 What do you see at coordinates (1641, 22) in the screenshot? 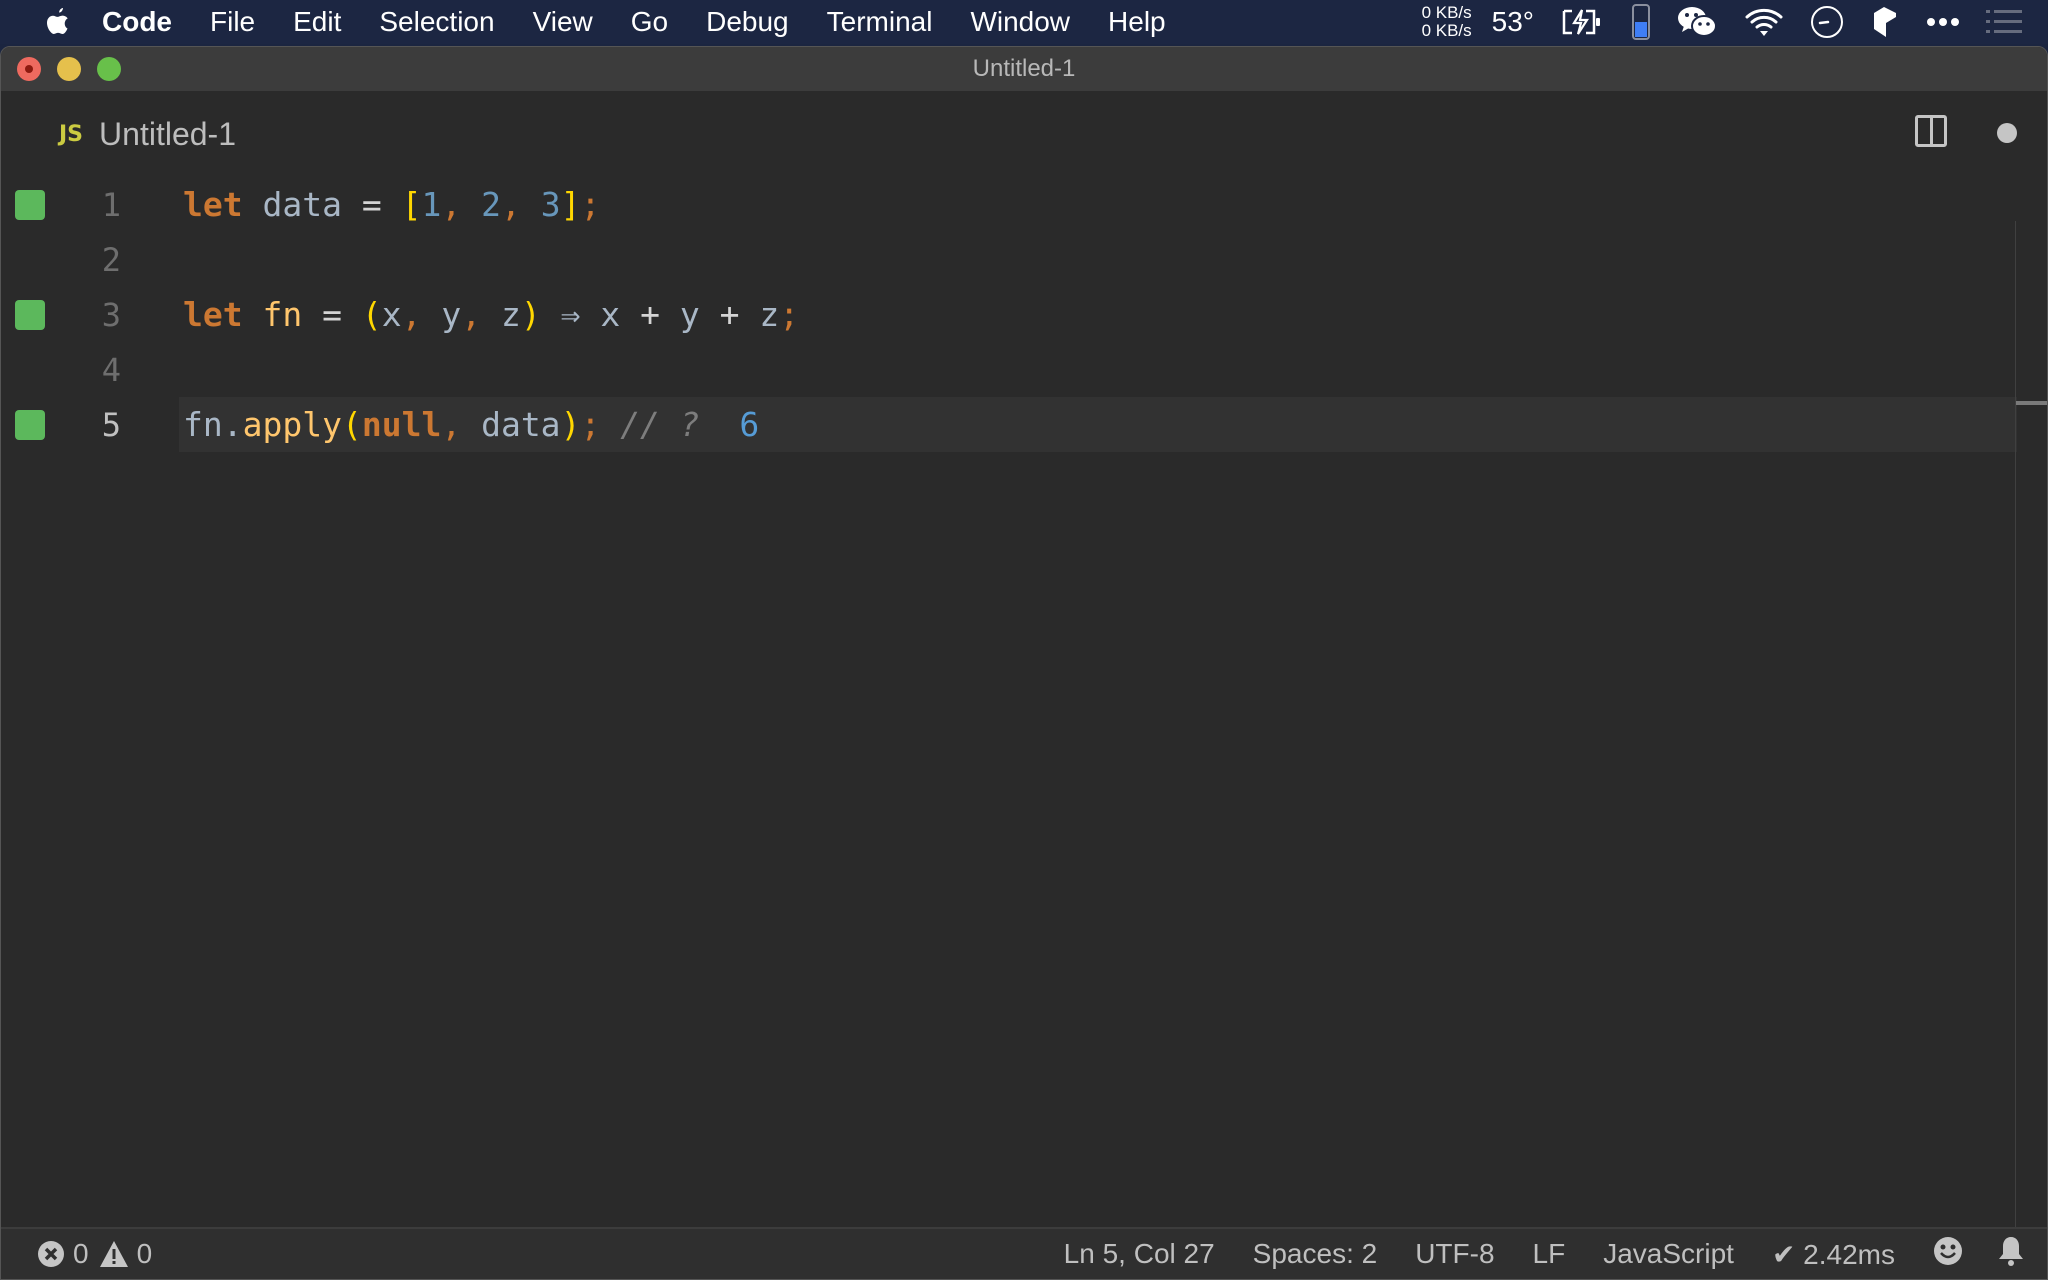
I see `memory-gauge-icon` at bounding box center [1641, 22].